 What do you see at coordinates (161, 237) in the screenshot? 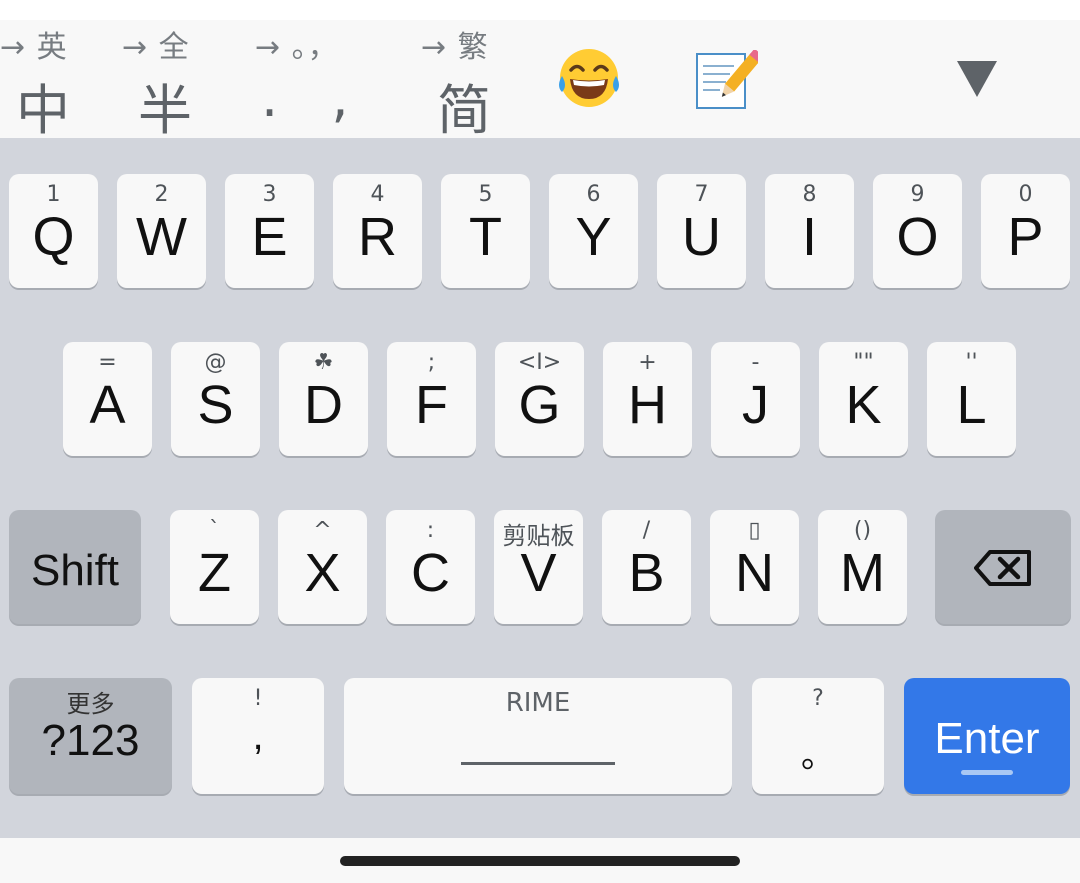
I see `key-label: W` at bounding box center [161, 237].